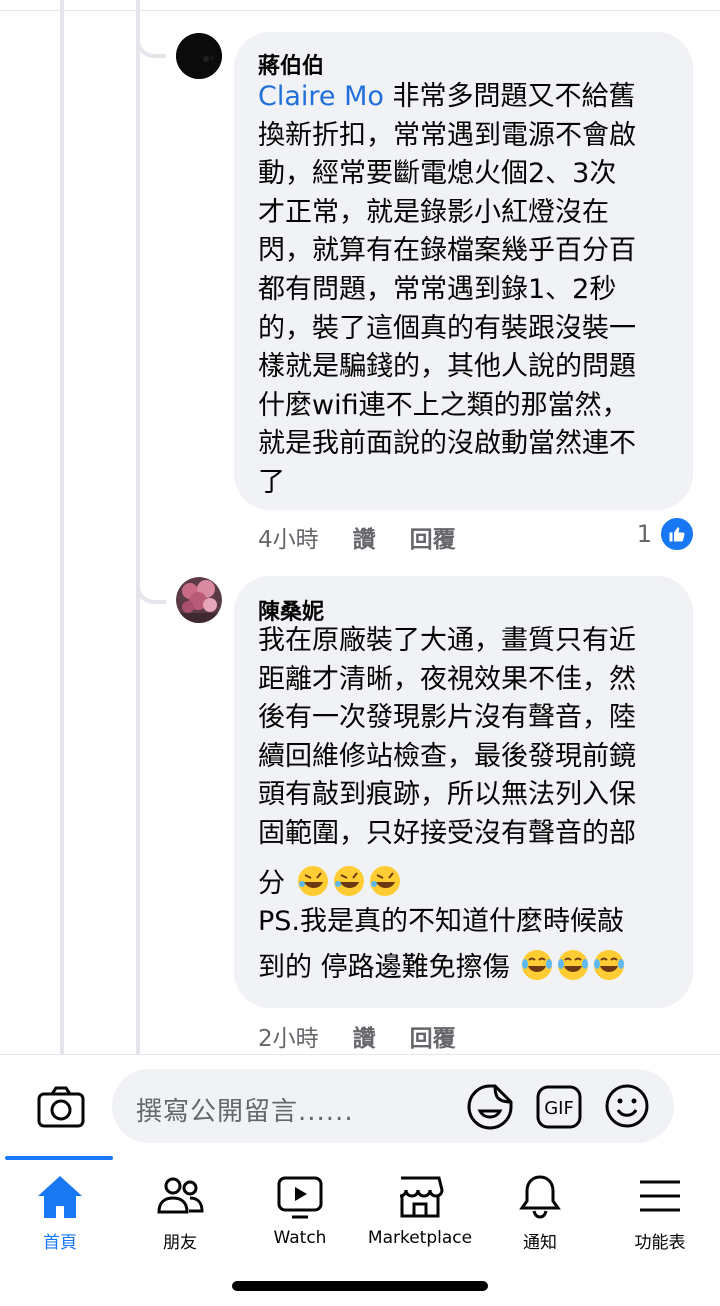  I want to click on bell-icon, so click(540, 1197).